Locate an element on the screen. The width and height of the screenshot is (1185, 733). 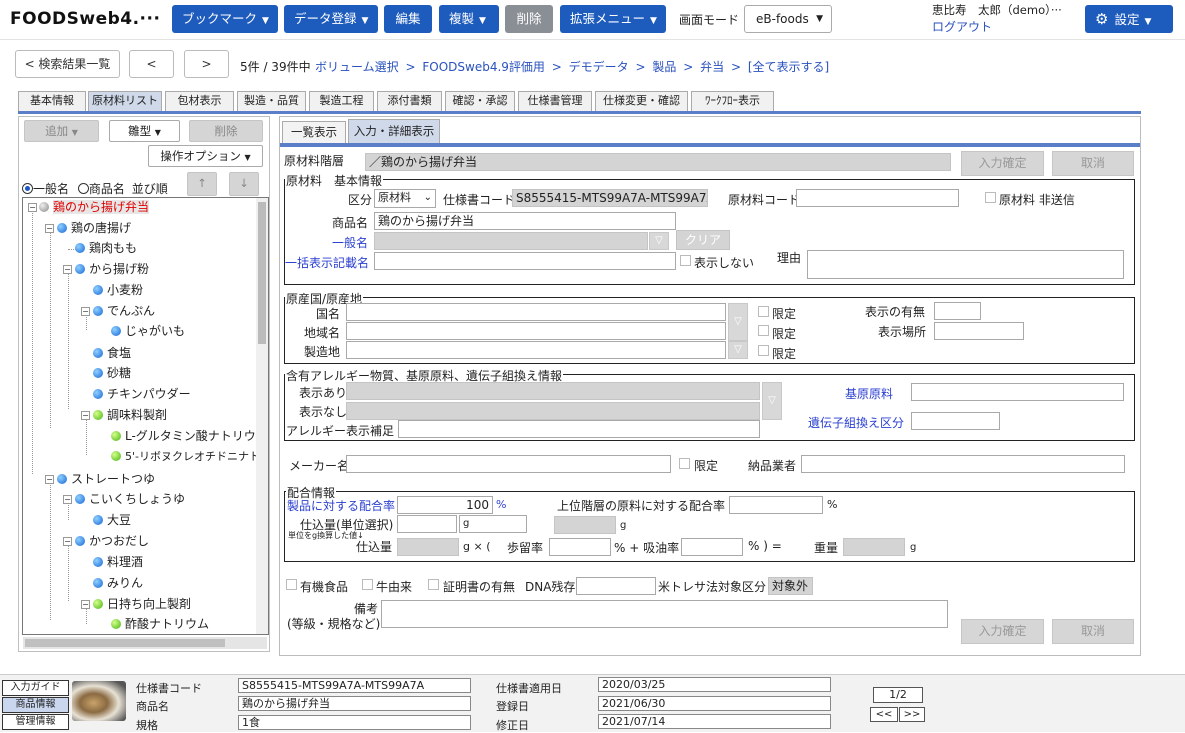
tree-node: 酢酸ナトリウム is located at coordinates (160, 624).